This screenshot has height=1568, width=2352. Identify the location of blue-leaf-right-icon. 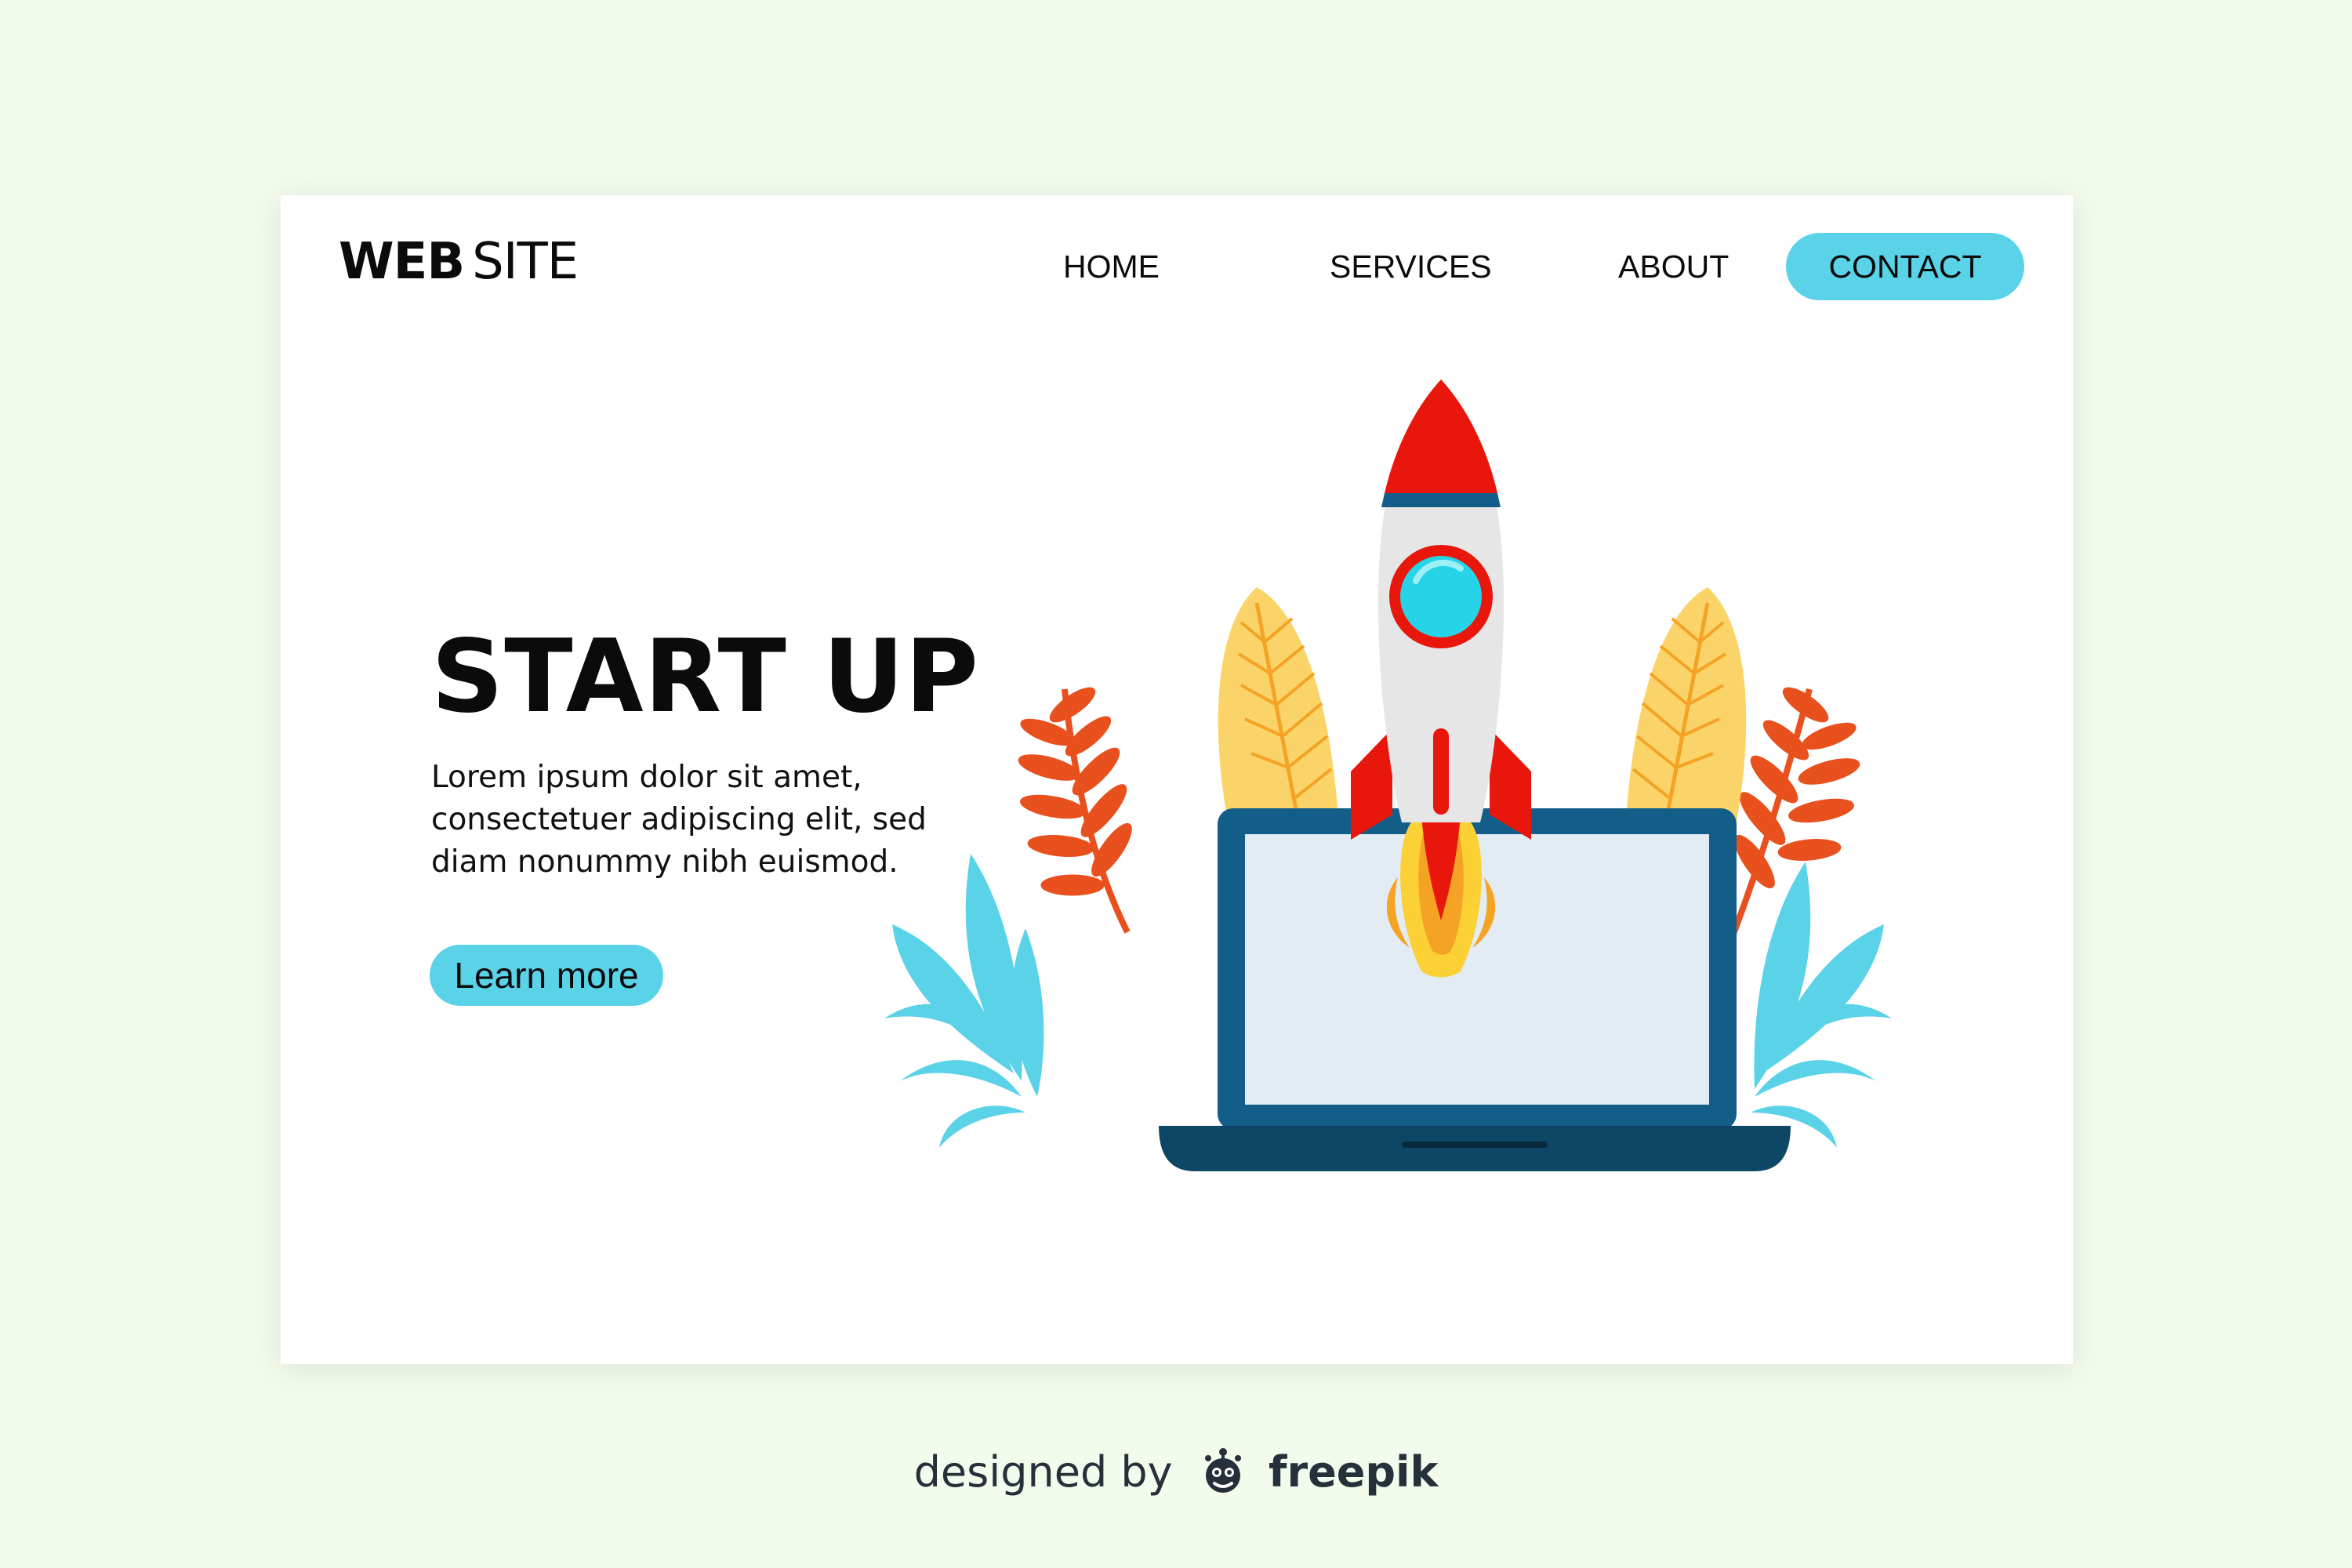
(1822, 1005).